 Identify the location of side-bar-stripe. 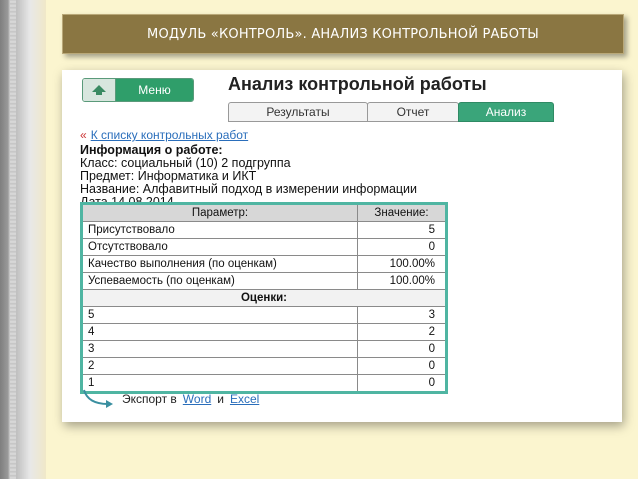
(13, 239).